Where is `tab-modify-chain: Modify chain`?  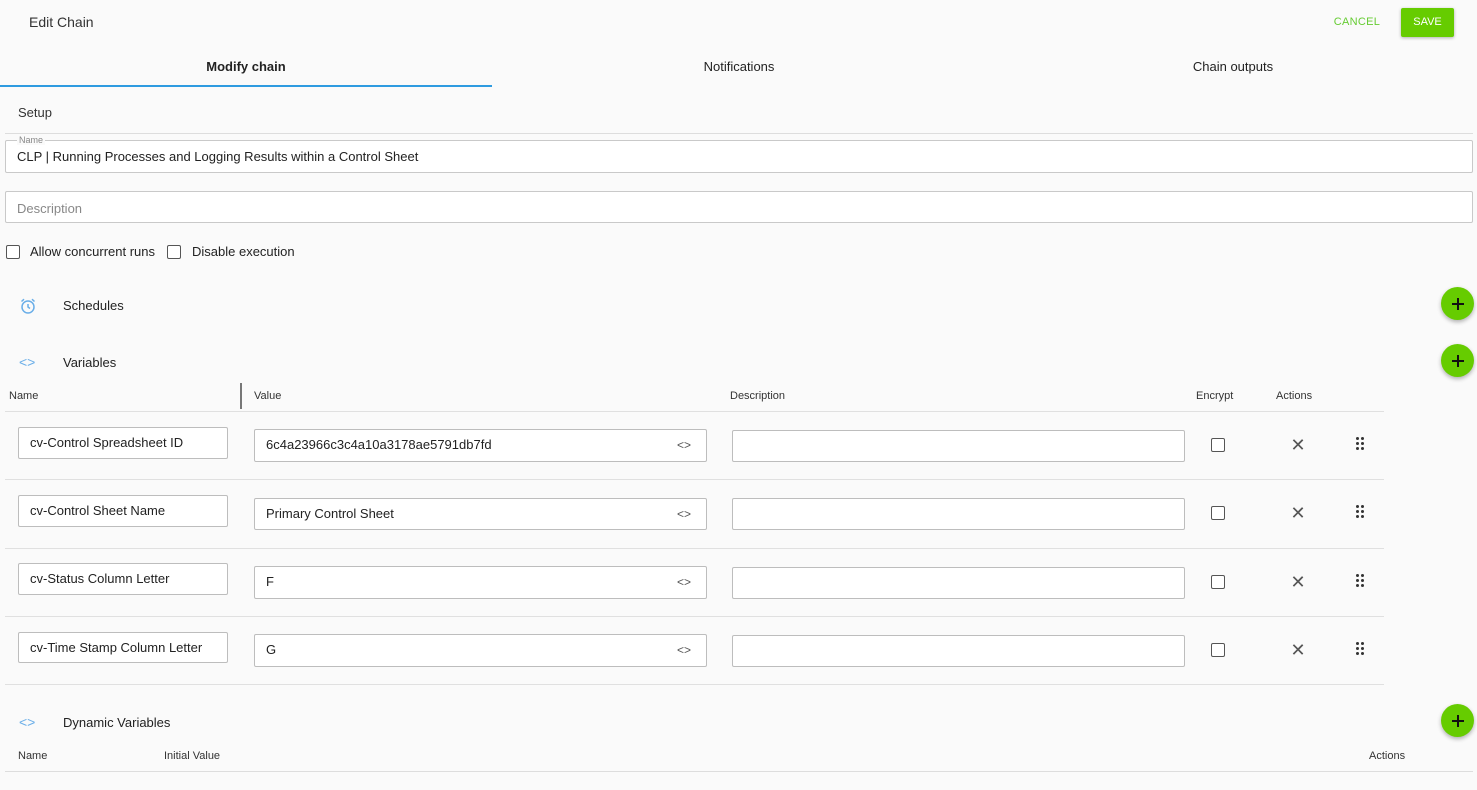 tab-modify-chain: Modify chain is located at coordinates (246, 67).